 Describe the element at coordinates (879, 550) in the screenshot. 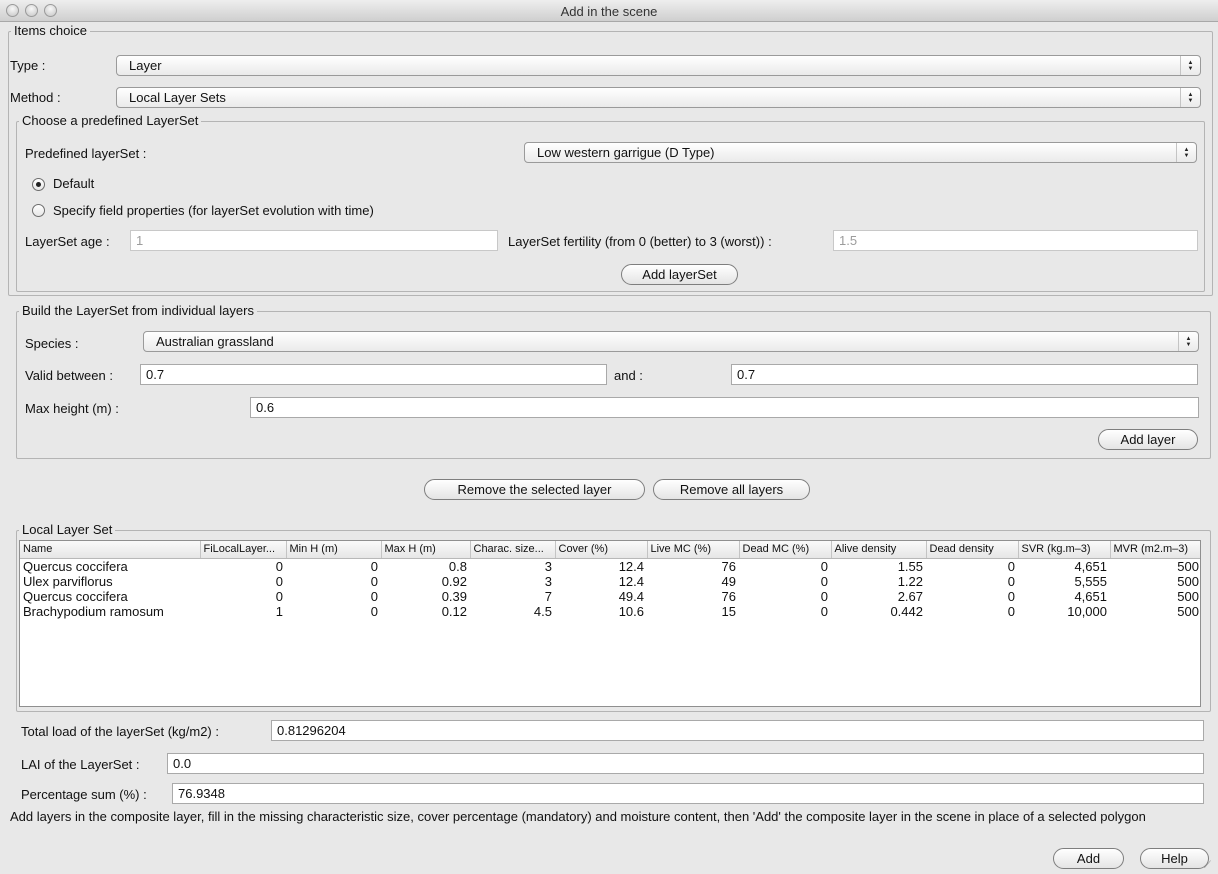

I see `column-header-alive-density: Alive density` at that location.